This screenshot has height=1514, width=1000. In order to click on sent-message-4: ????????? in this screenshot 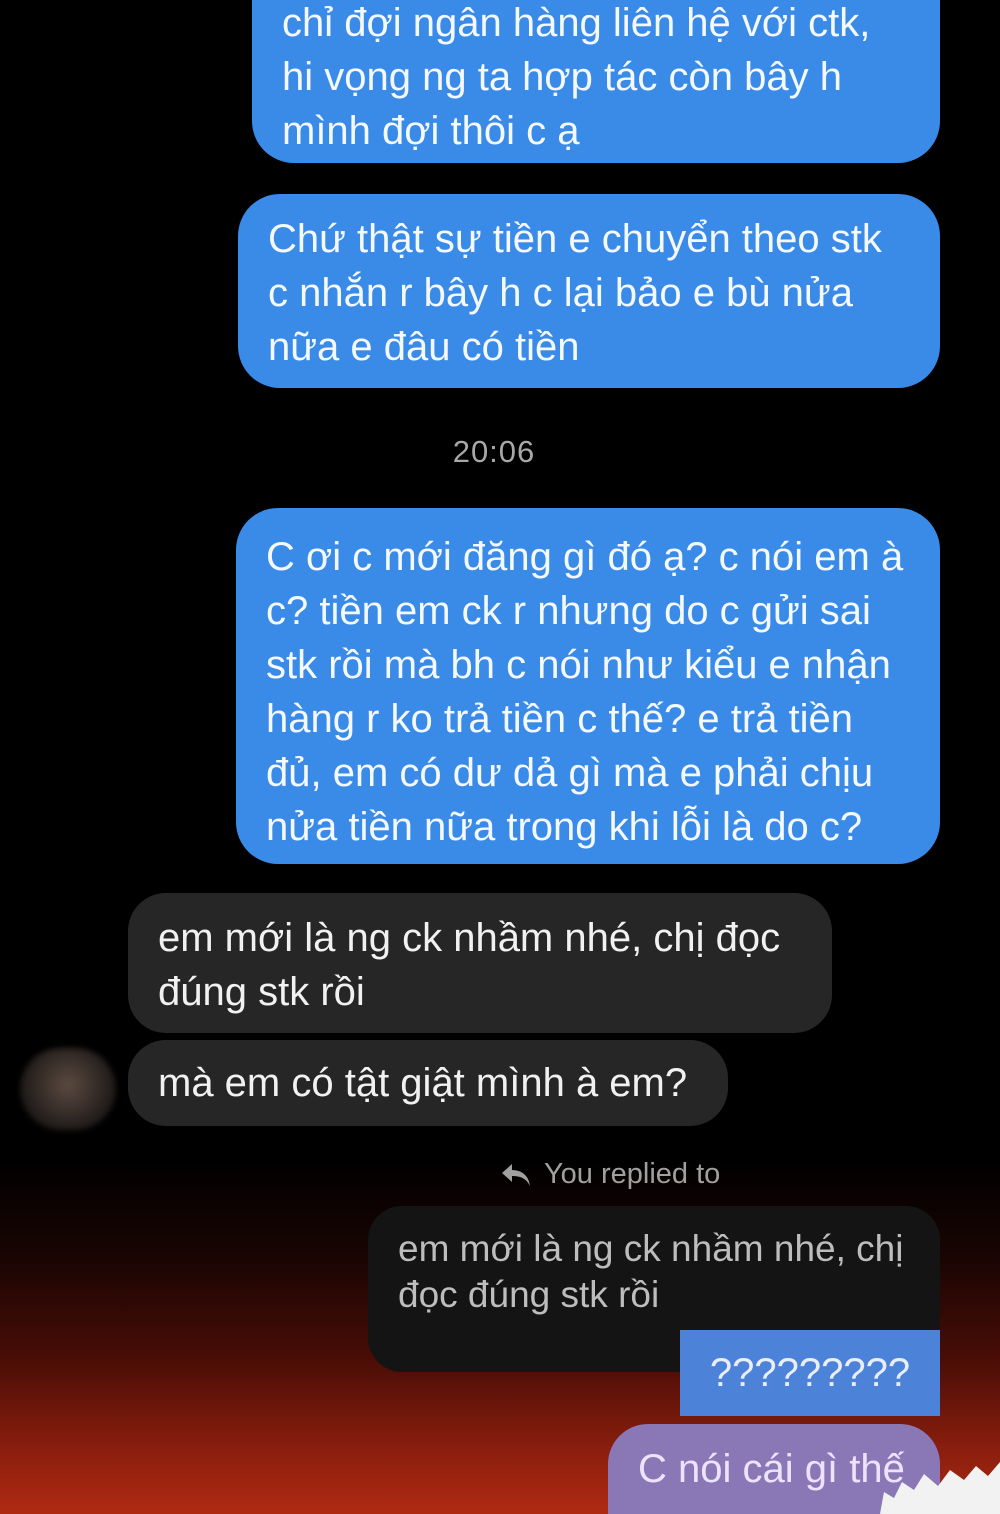, I will do `click(810, 1373)`.